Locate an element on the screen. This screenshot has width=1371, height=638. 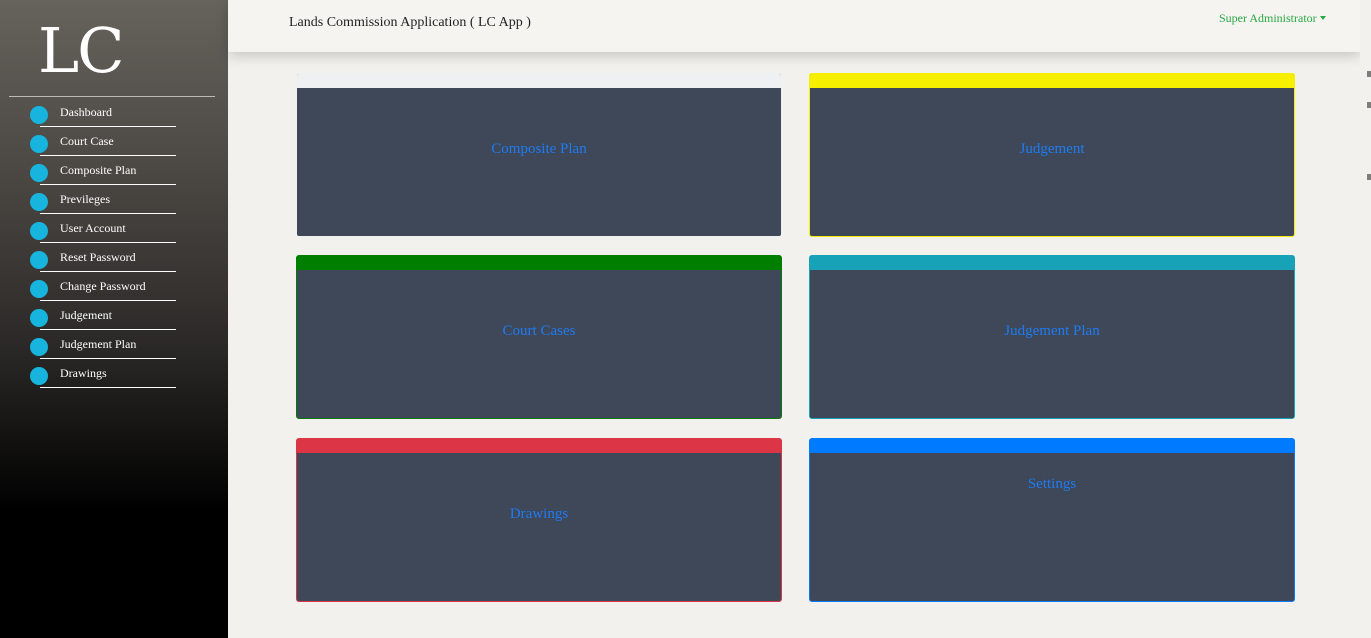
card-judgement-plan: Judgement Plan is located at coordinates (1052, 337).